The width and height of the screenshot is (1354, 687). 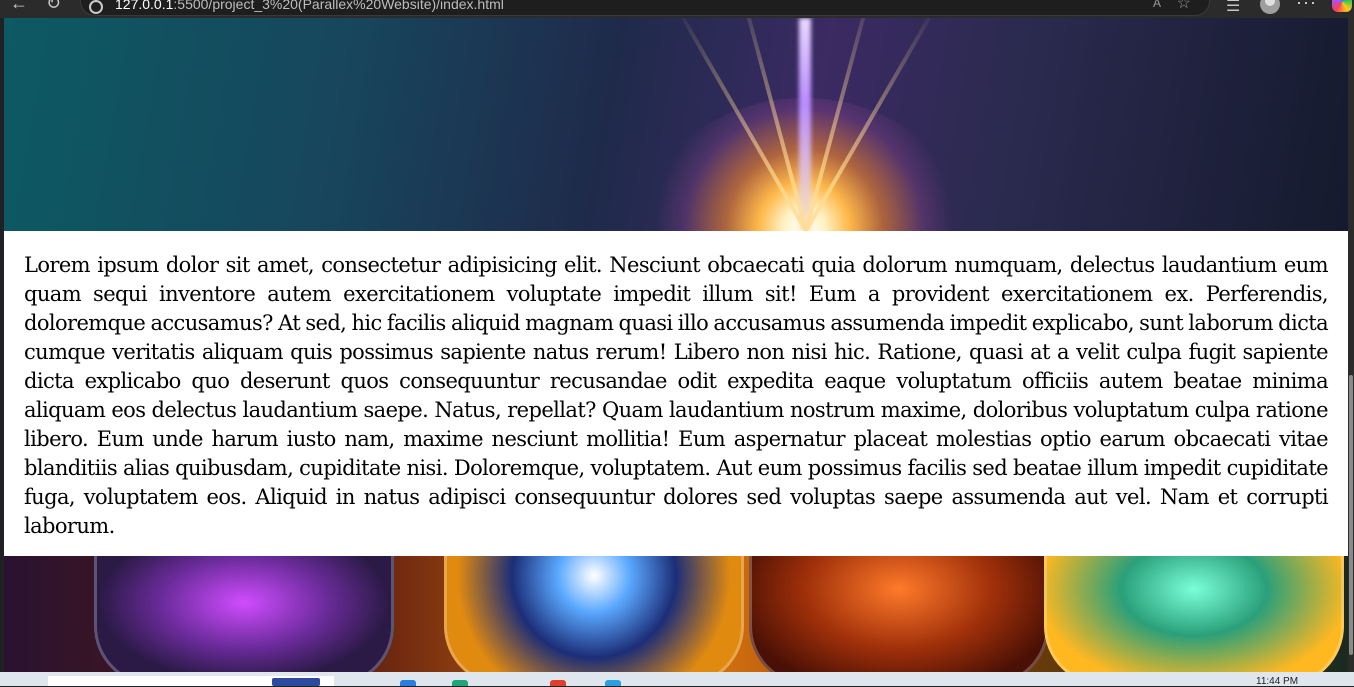 I want to click on profile-icon, so click(x=1270, y=7).